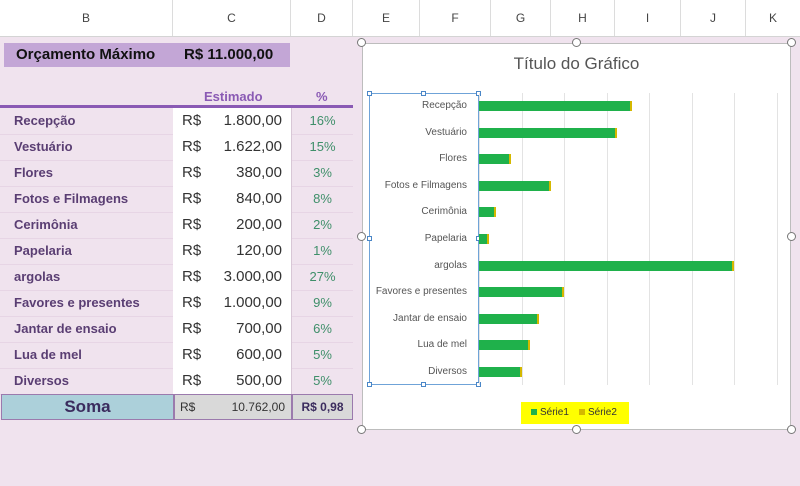 Image resolution: width=800 pixels, height=486 pixels. Describe the element at coordinates (232, 173) in the screenshot. I see `estimated-value-cell: R$ 380,00` at that location.